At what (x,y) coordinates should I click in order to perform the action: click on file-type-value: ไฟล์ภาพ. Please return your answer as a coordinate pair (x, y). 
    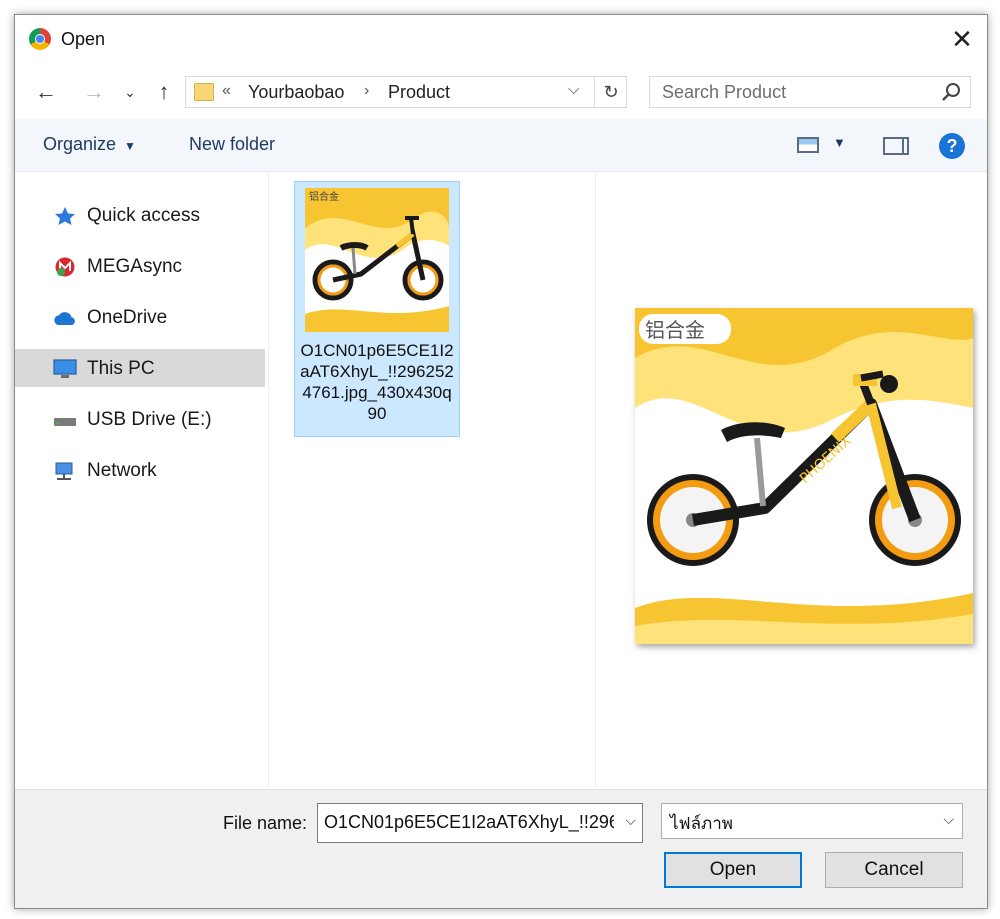
    Looking at the image, I should click on (701, 823).